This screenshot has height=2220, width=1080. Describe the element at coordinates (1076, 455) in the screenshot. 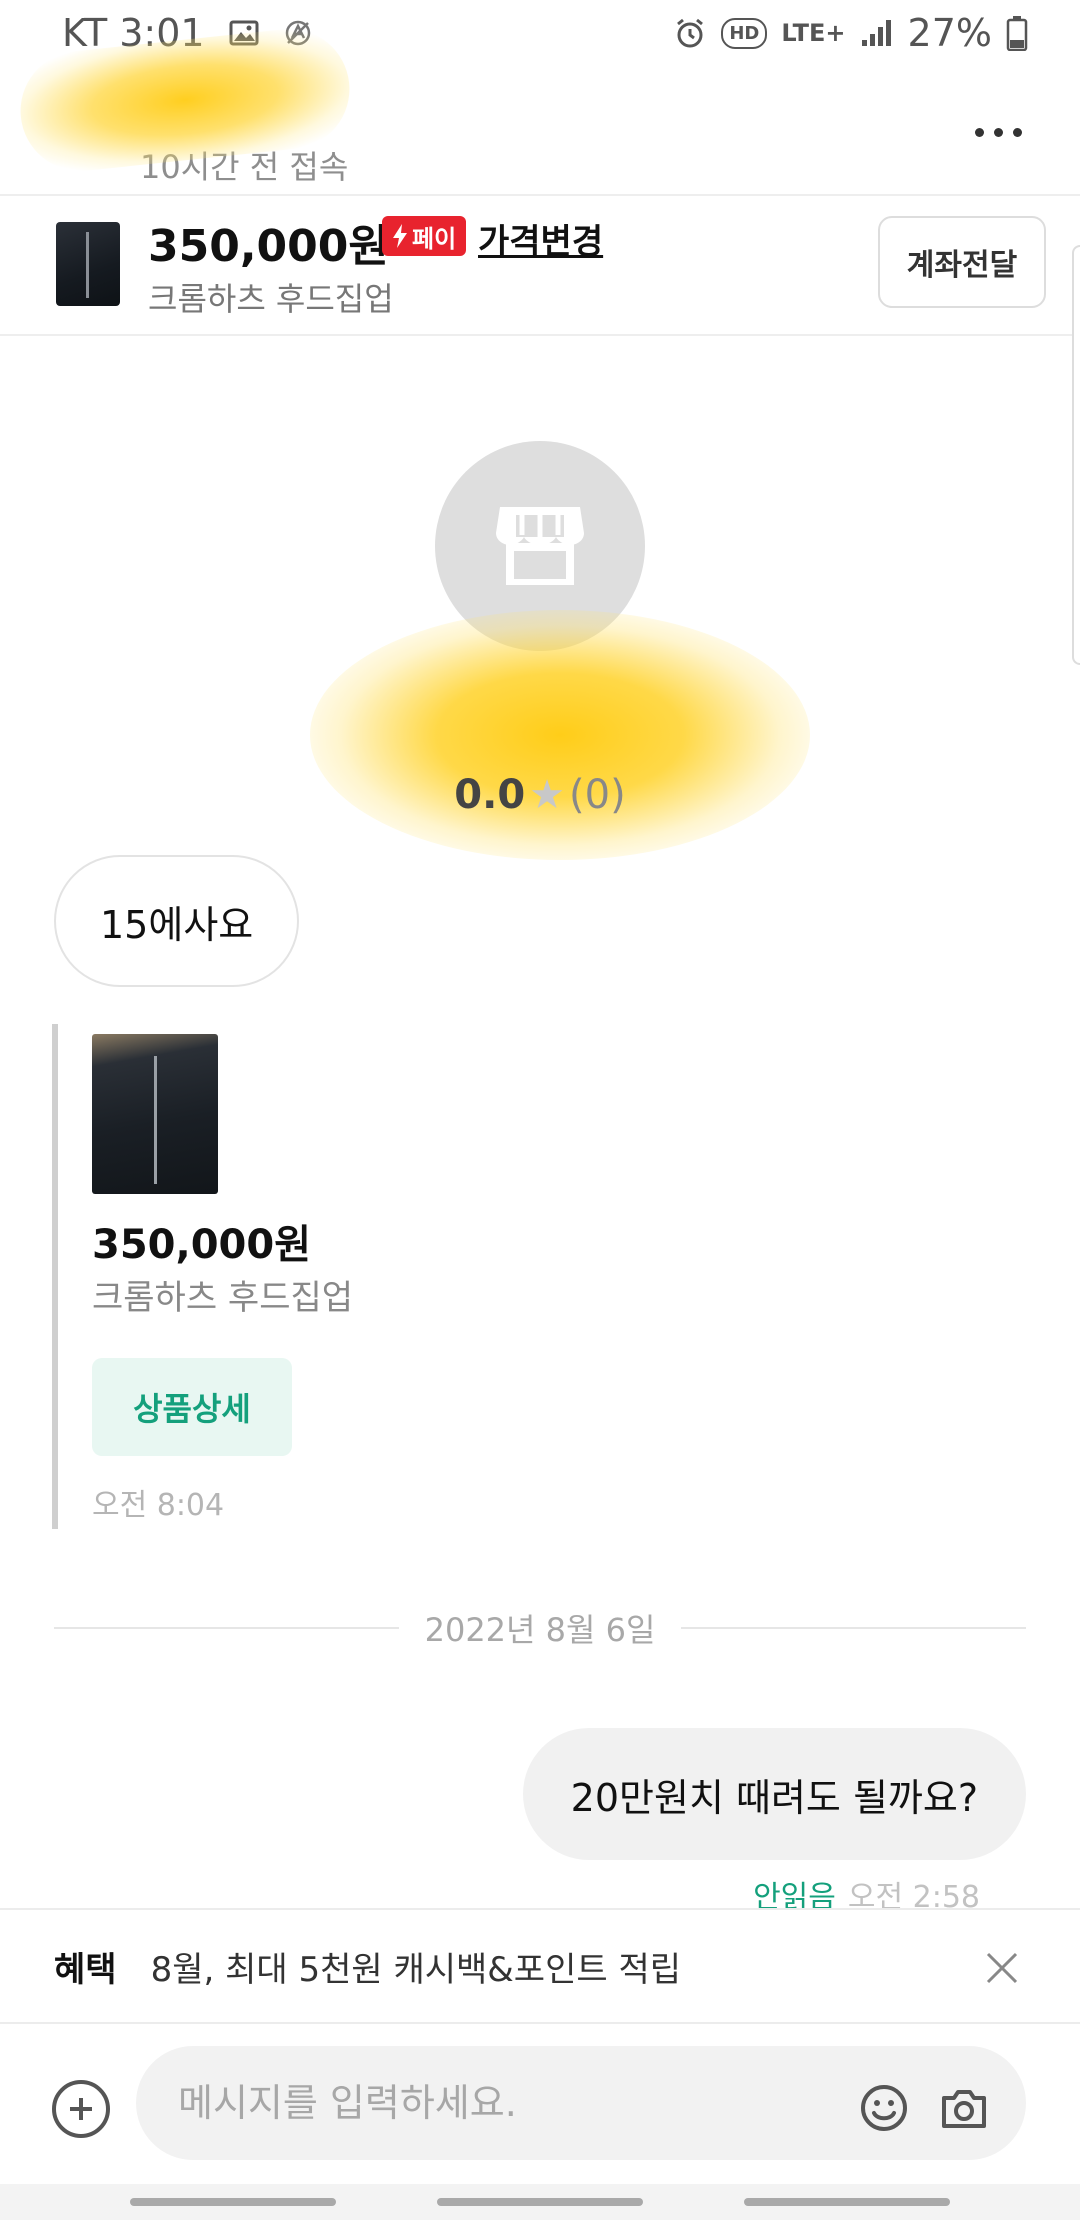

I see `scroll-indicator` at that location.